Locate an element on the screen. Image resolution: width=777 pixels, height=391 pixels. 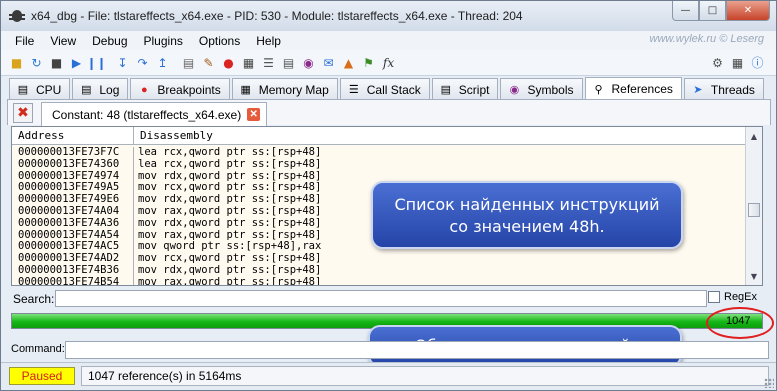
comments-icon: ✉ is located at coordinates (328, 62).